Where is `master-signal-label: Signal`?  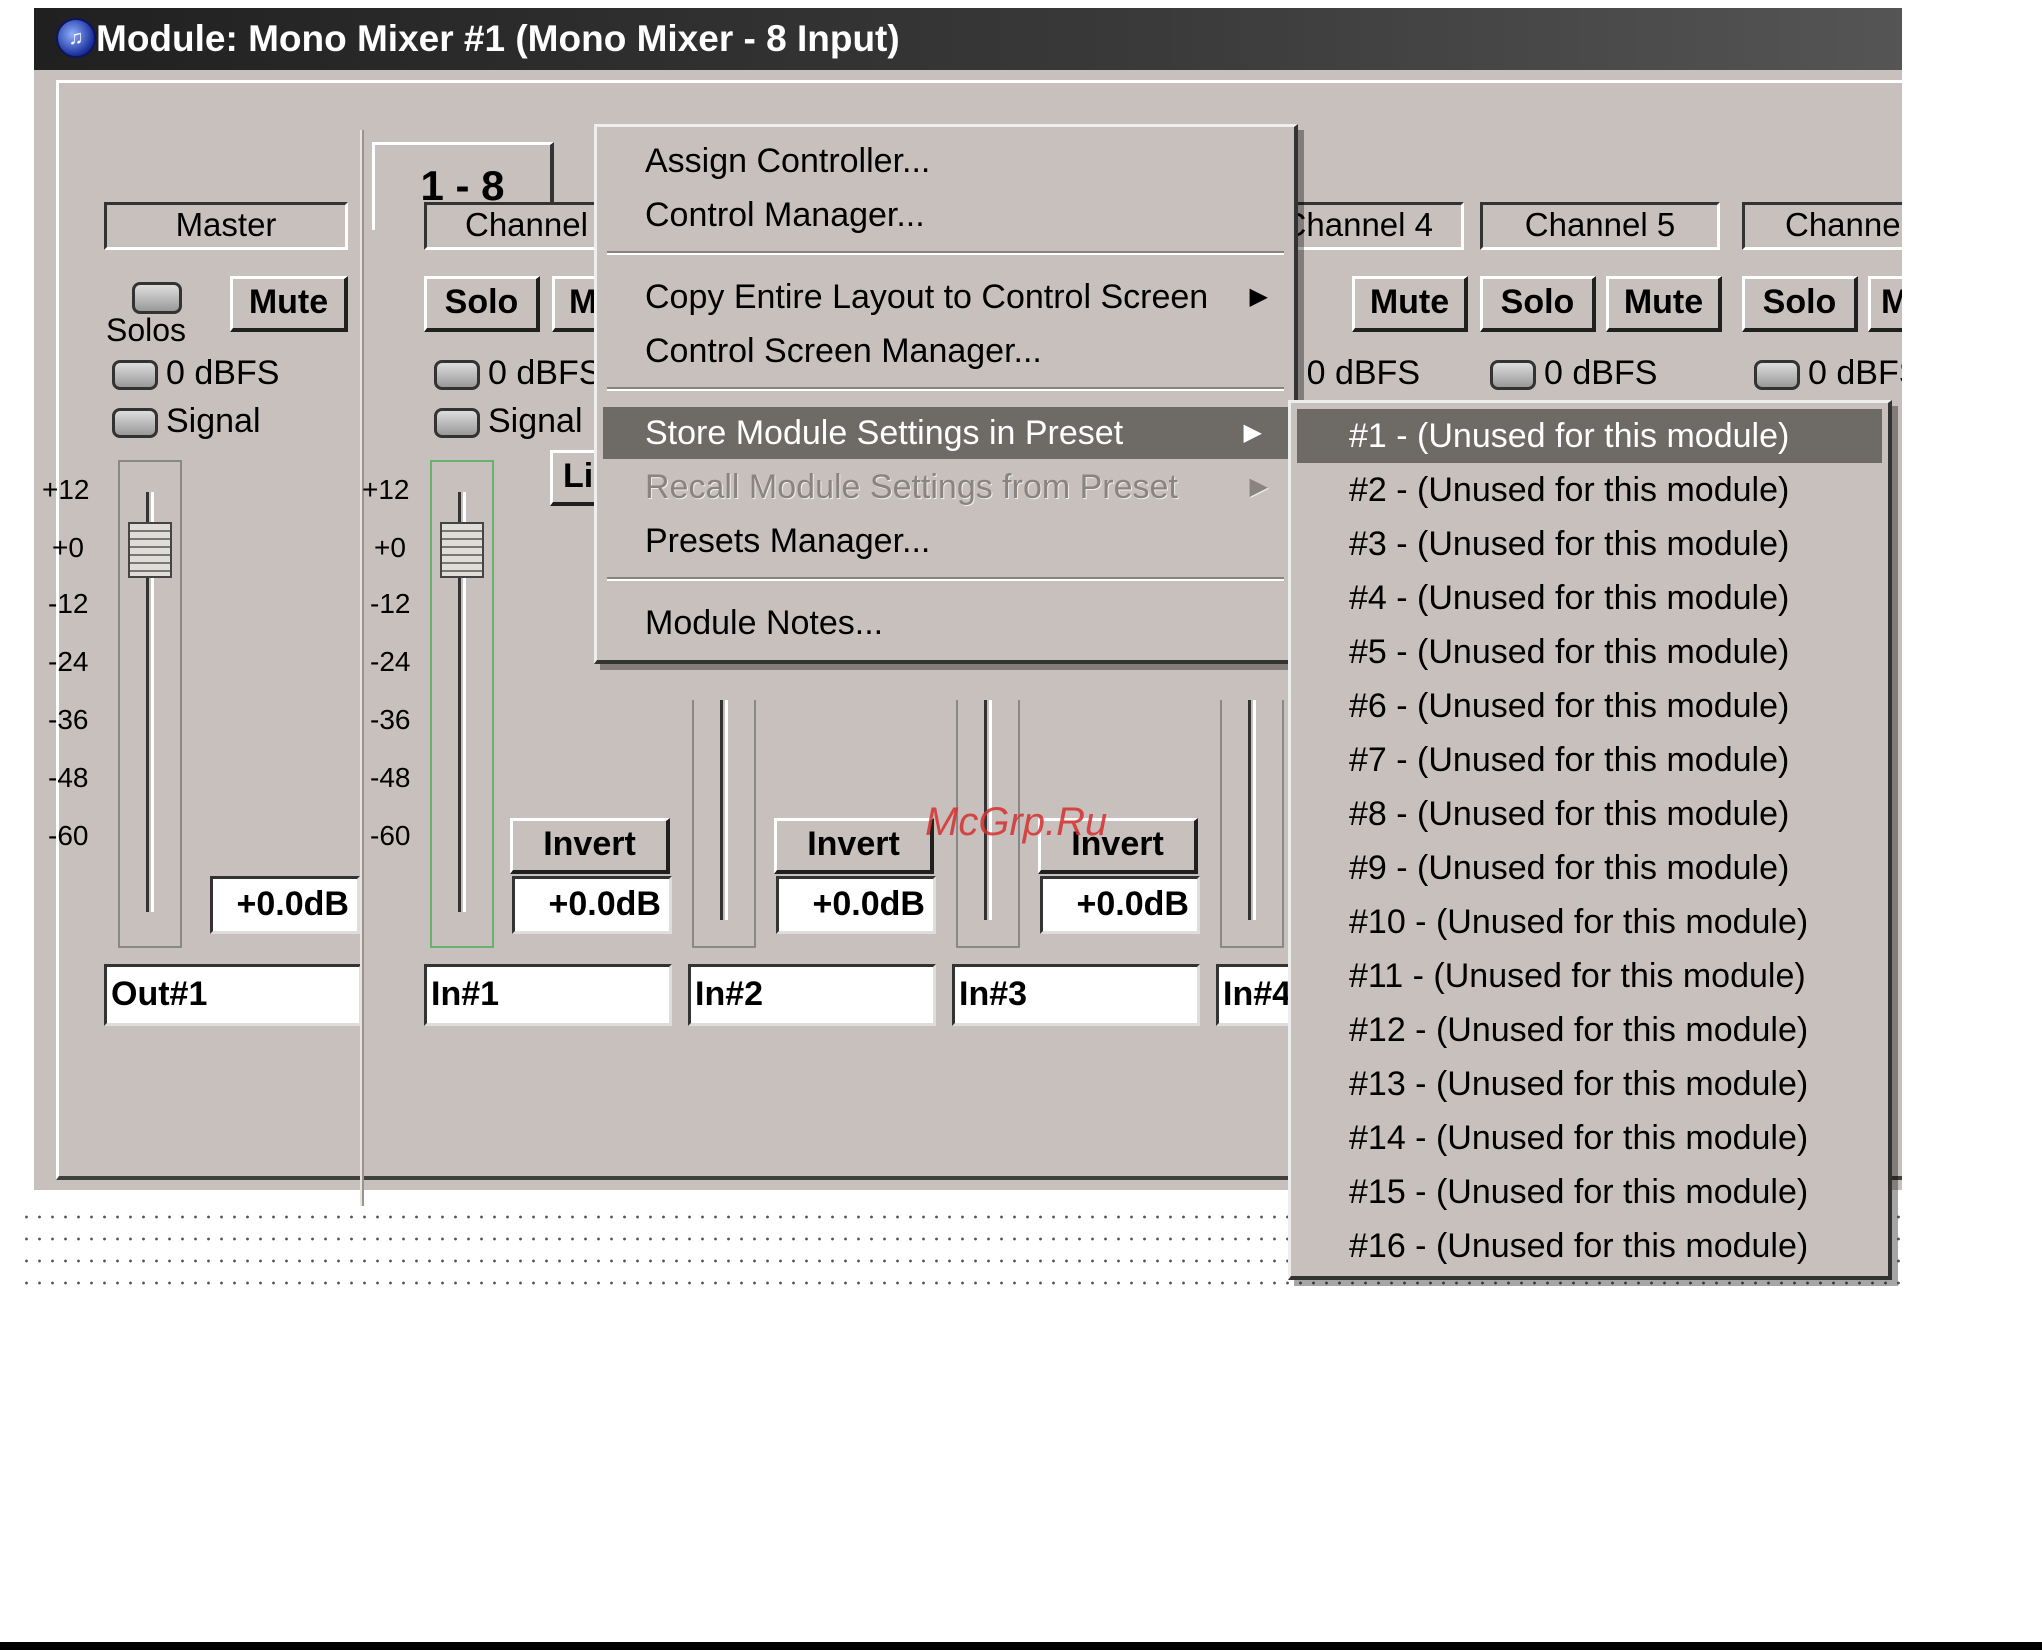 master-signal-label: Signal is located at coordinates (213, 421).